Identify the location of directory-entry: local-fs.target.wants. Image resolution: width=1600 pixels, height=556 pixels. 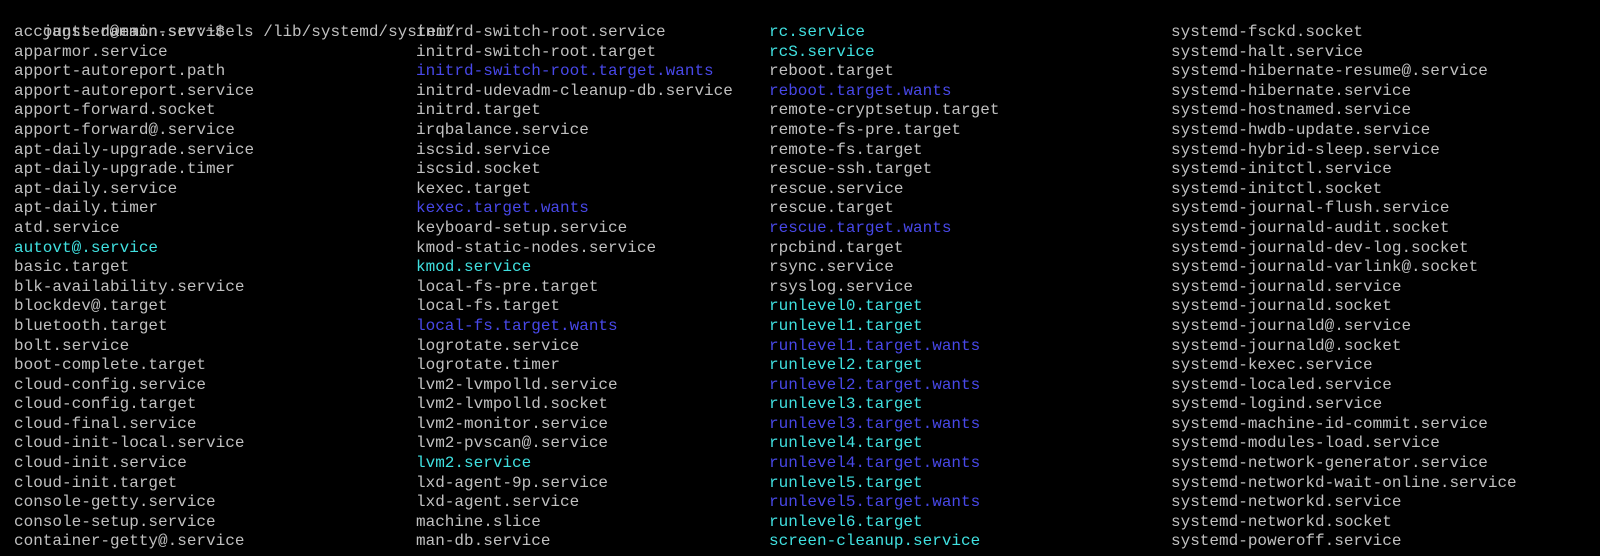
(517, 325).